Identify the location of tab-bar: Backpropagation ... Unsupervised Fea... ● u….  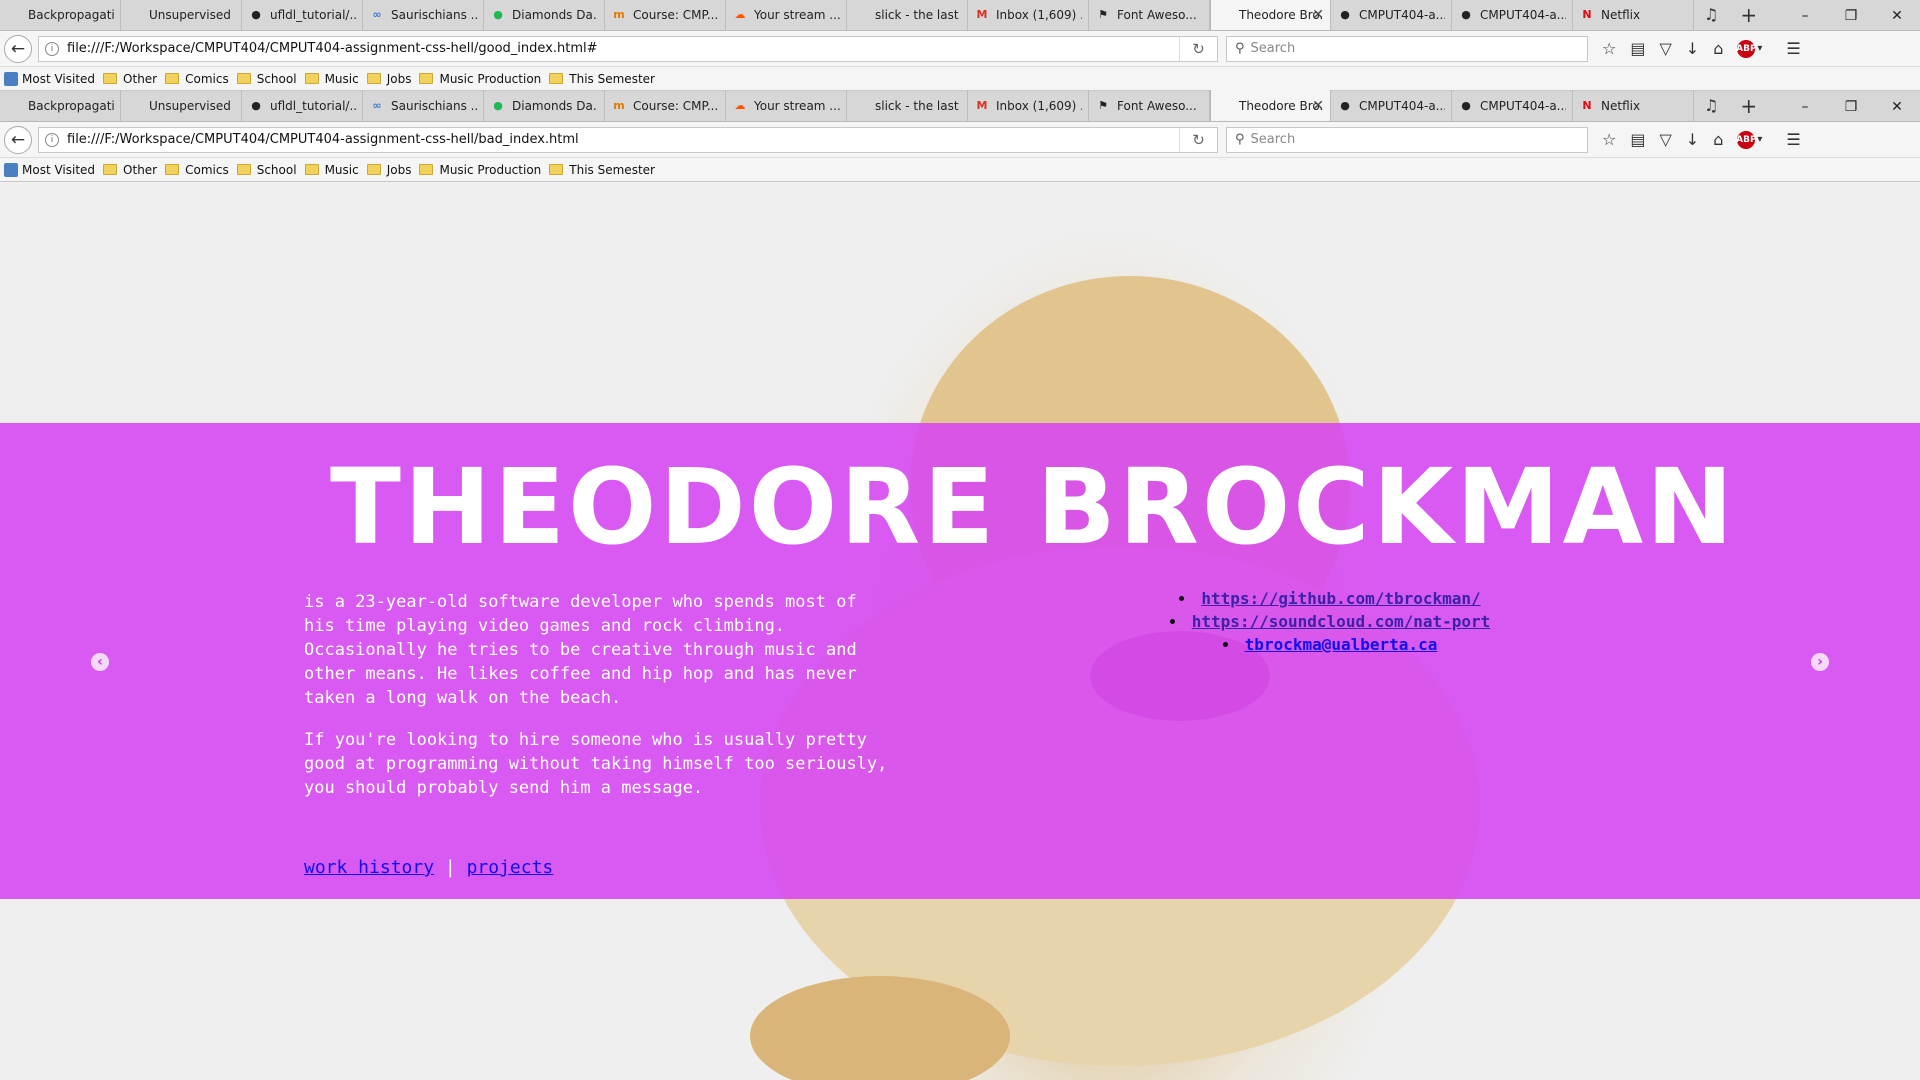
(960, 106).